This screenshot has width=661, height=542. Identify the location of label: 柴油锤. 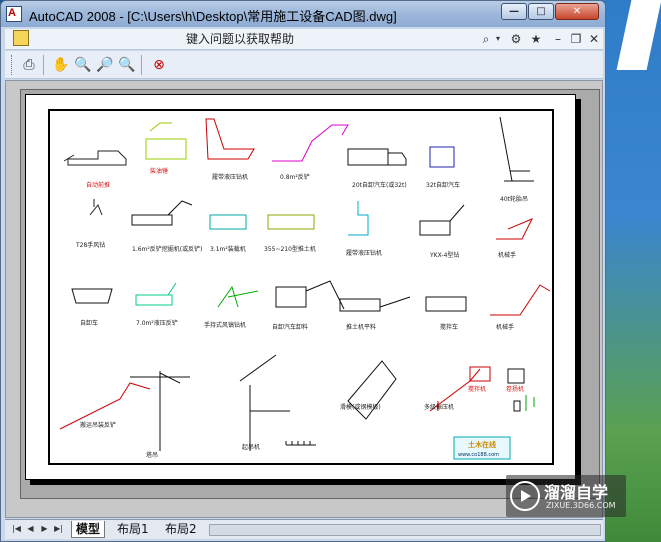
(159, 171).